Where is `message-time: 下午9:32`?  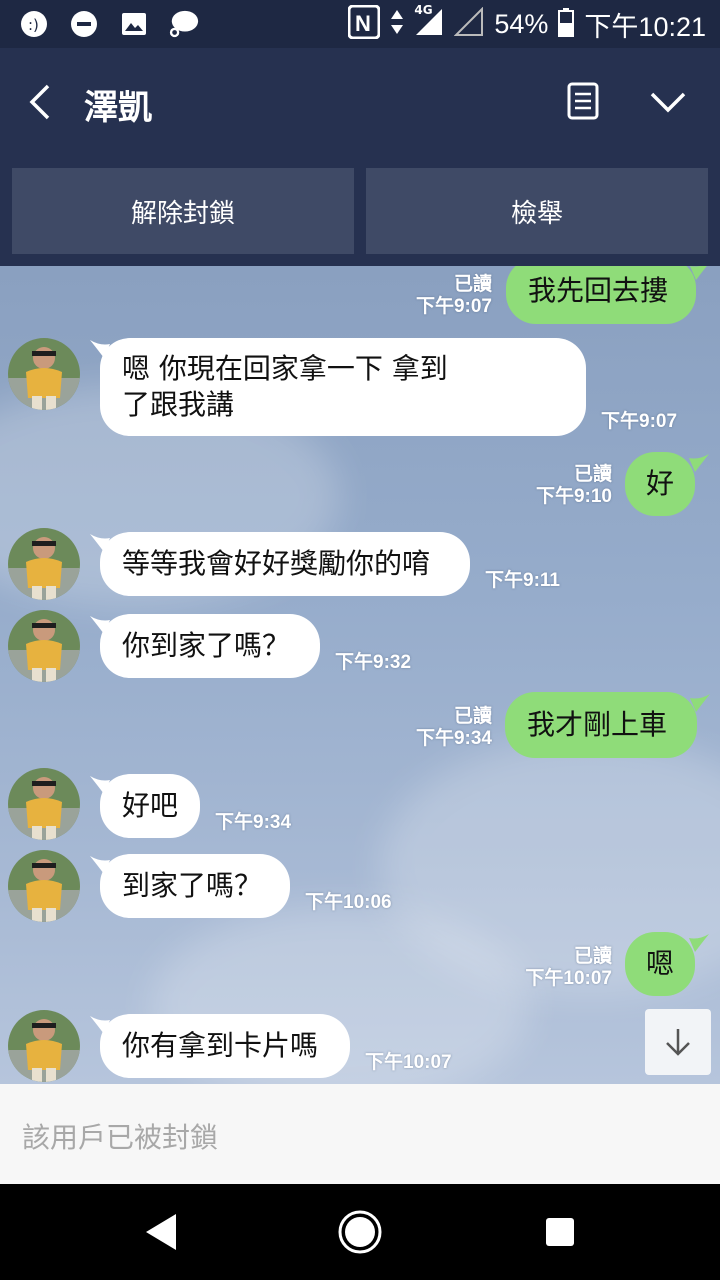
message-time: 下午9:32 is located at coordinates (373, 662).